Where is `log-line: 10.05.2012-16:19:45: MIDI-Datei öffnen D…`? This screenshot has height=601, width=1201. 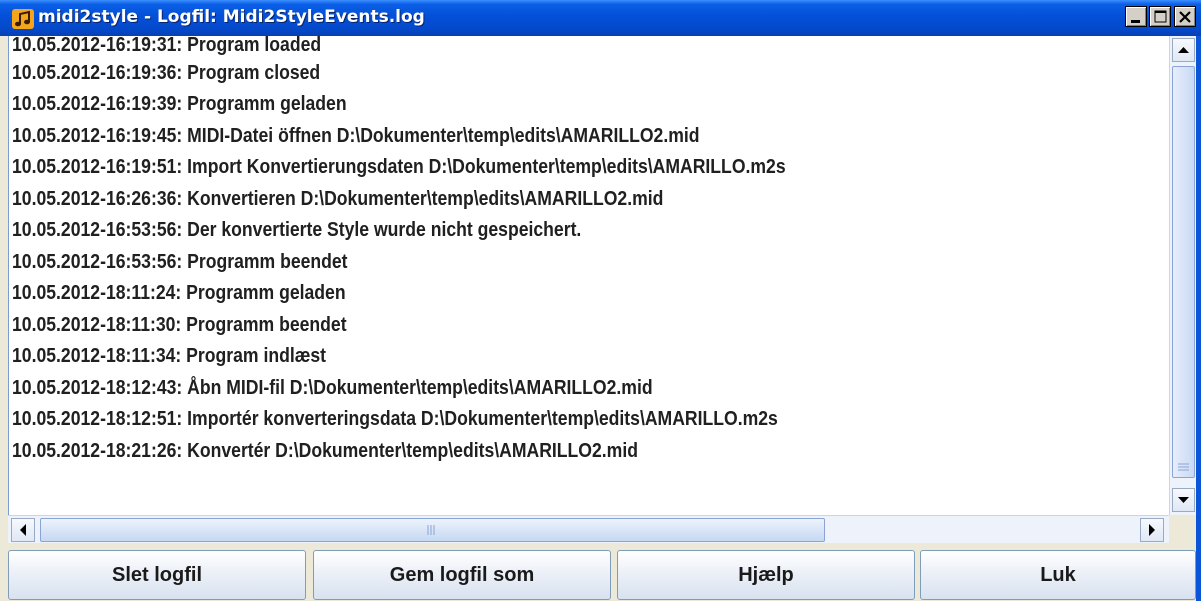 log-line: 10.05.2012-16:19:45: MIDI-Datei öffnen D… is located at coordinates (356, 136).